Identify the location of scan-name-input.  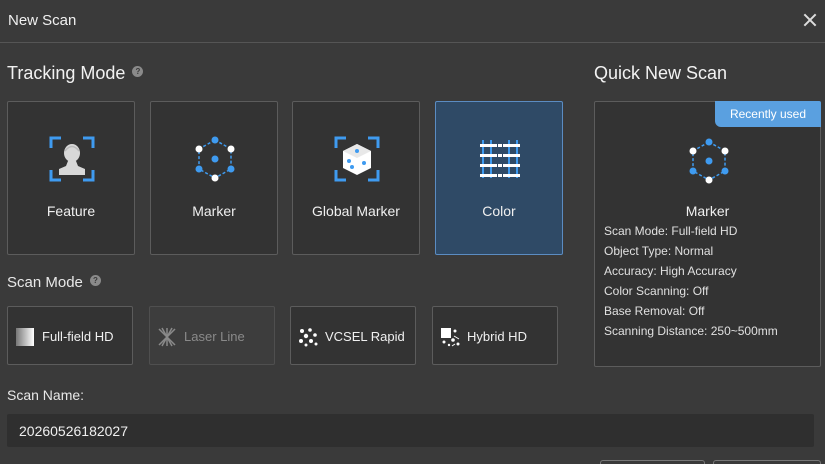
(410, 430).